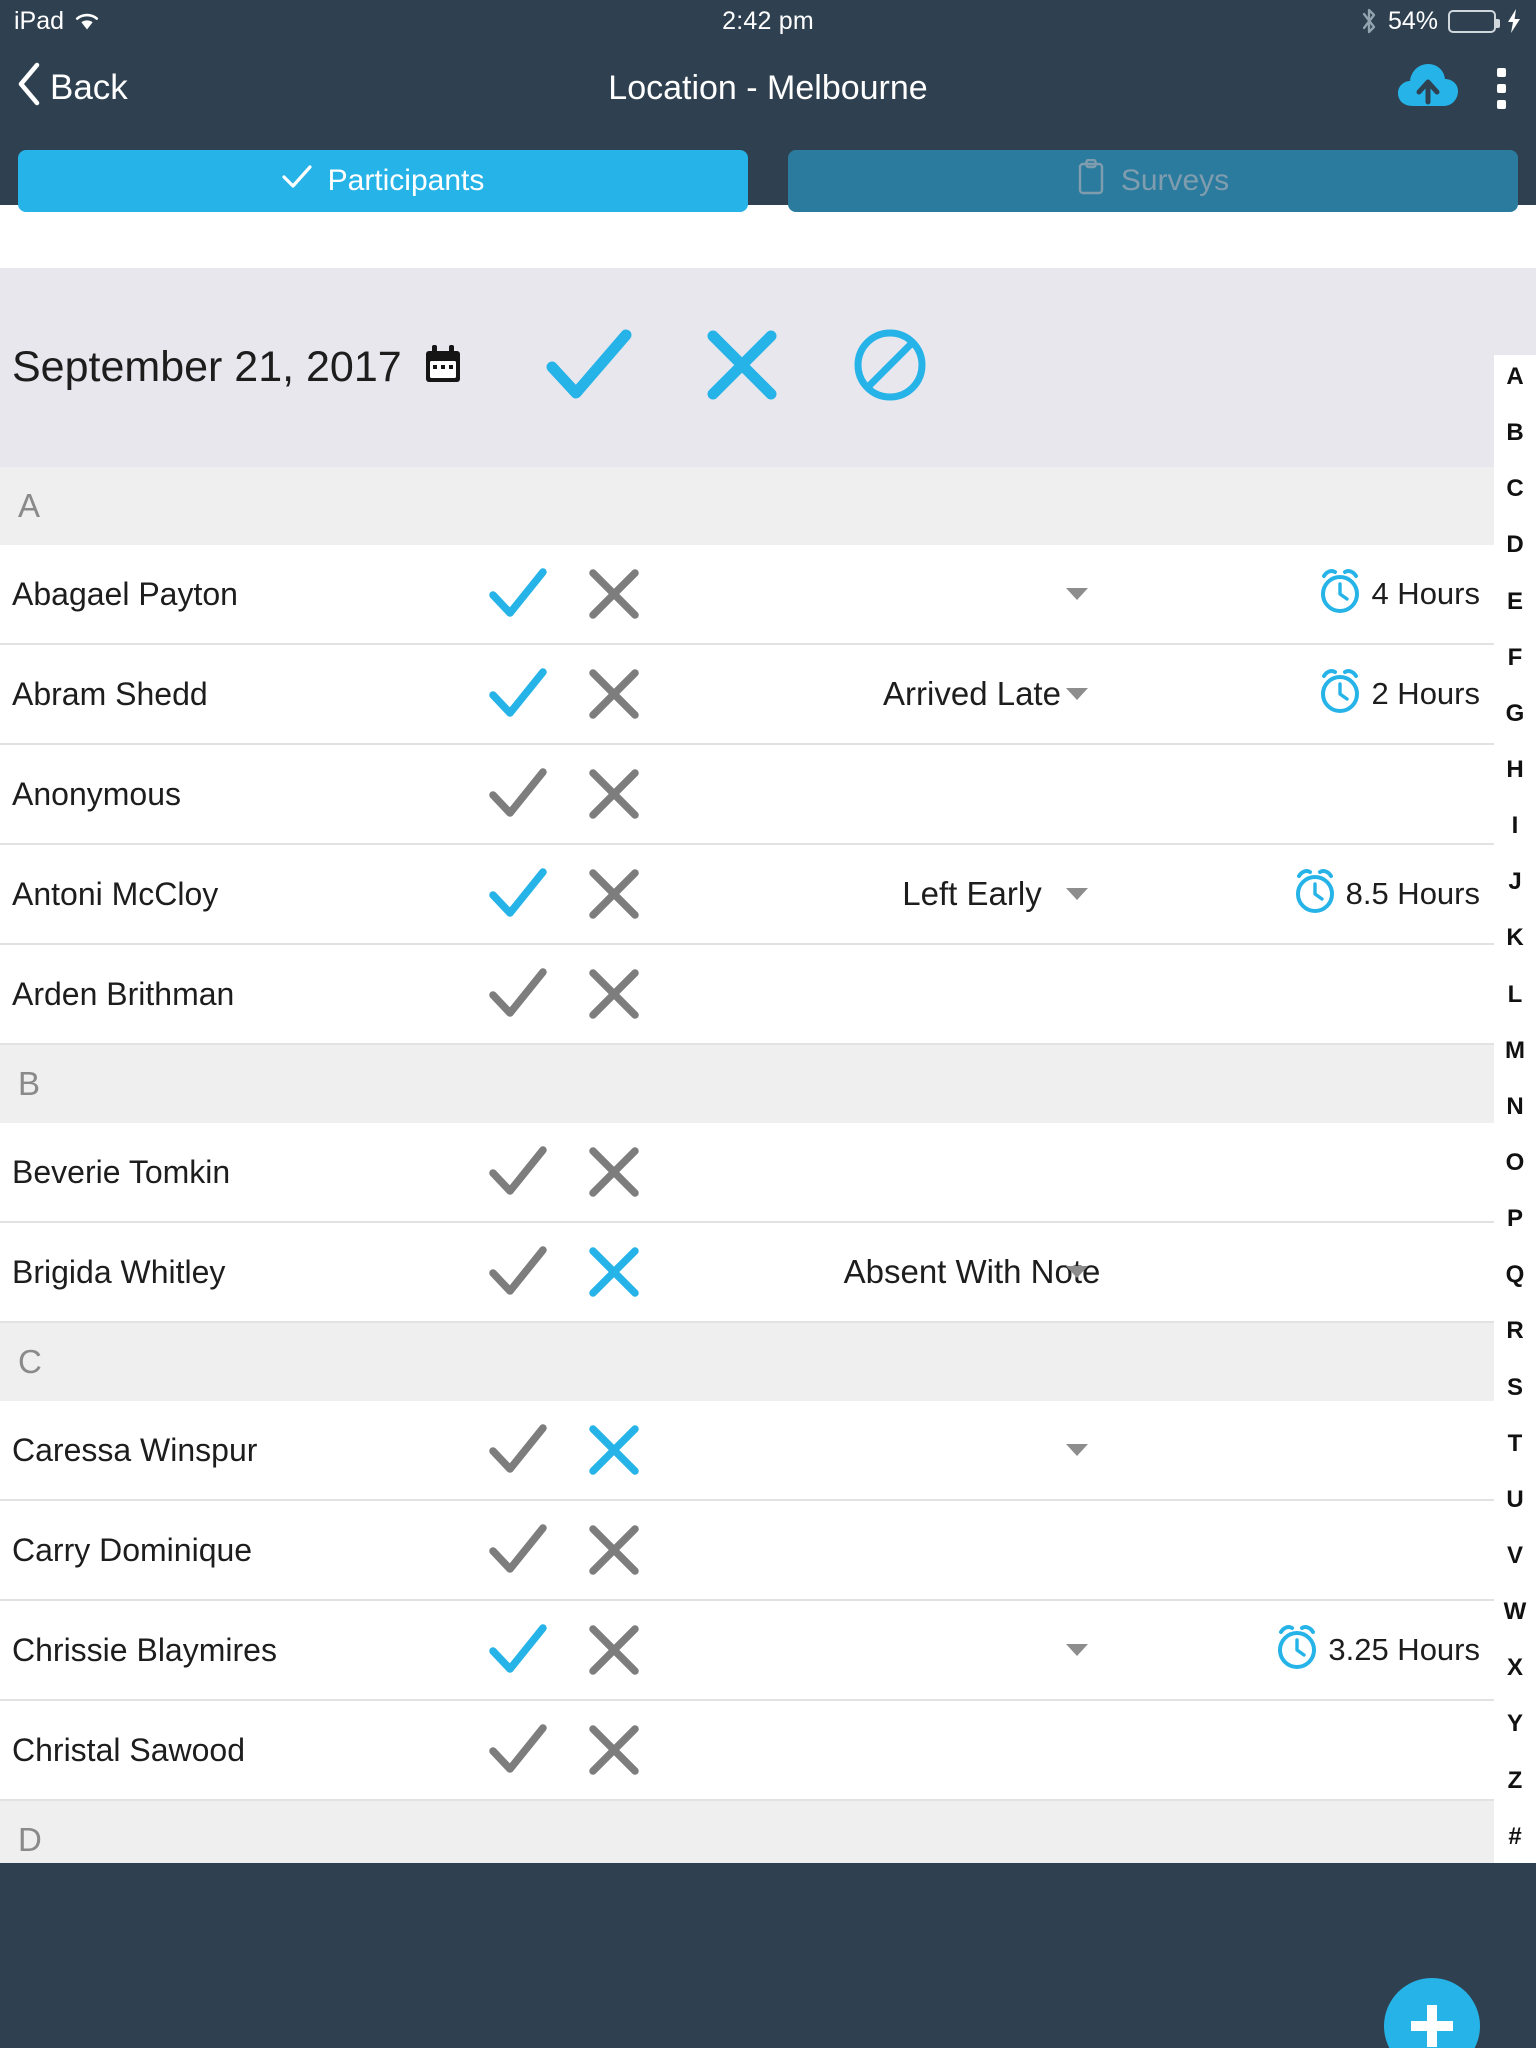 The height and width of the screenshot is (2048, 1536). What do you see at coordinates (1514, 545) in the screenshot?
I see `index-letter-d: D` at bounding box center [1514, 545].